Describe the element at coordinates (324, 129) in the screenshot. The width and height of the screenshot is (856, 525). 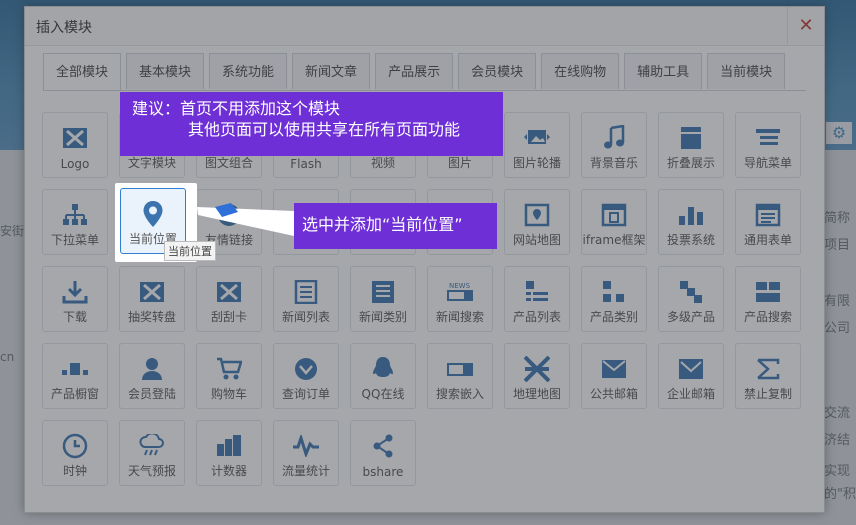
I see `advice-line-2: 其他页面可以使用共享在所有页面功能` at that location.